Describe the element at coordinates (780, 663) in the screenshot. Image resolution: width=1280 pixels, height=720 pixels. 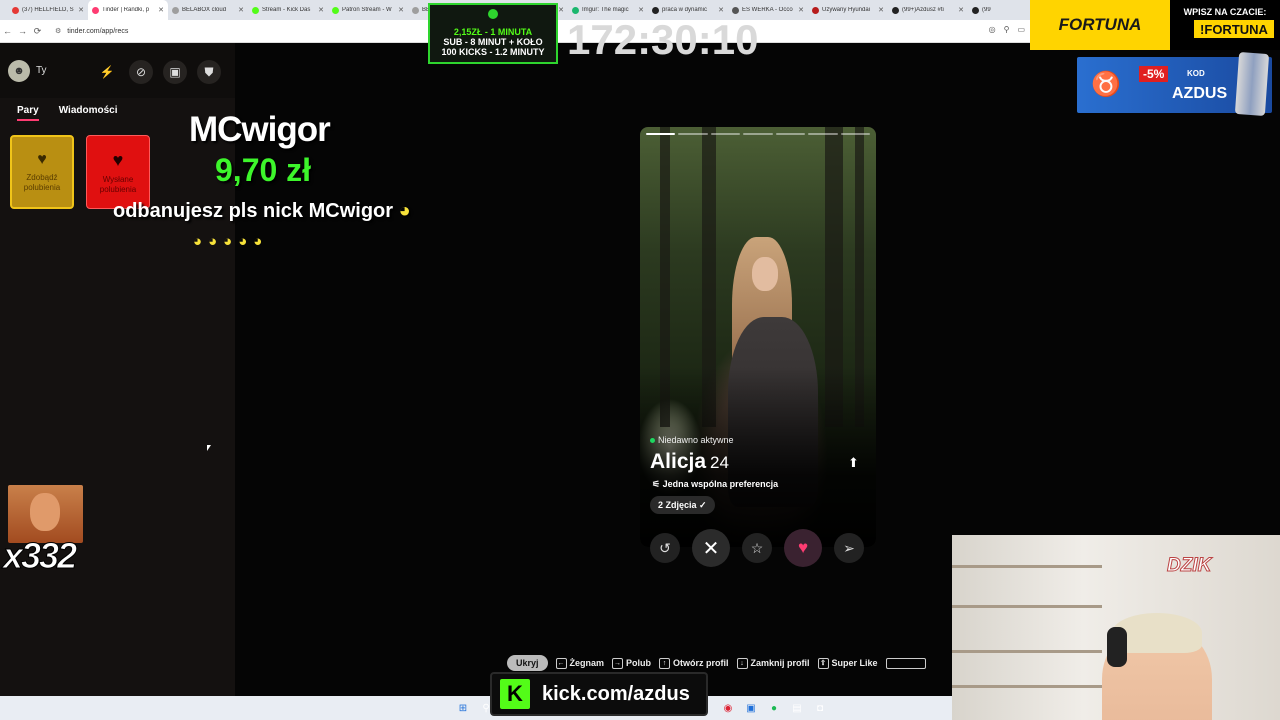
I see `shortcut-close-label: Zamknij profil` at that location.